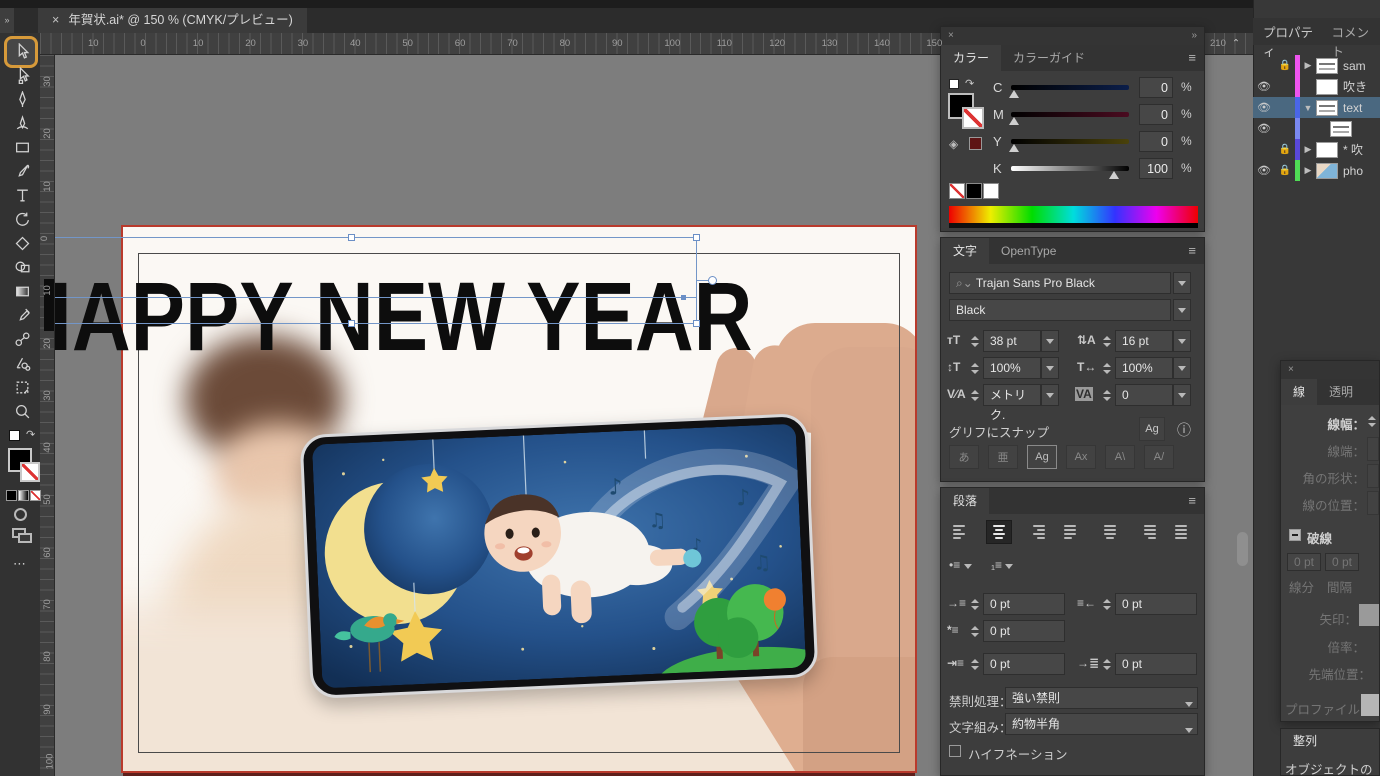 The height and width of the screenshot is (776, 1380). What do you see at coordinates (22, 51) in the screenshot?
I see `selection-tool` at bounding box center [22, 51].